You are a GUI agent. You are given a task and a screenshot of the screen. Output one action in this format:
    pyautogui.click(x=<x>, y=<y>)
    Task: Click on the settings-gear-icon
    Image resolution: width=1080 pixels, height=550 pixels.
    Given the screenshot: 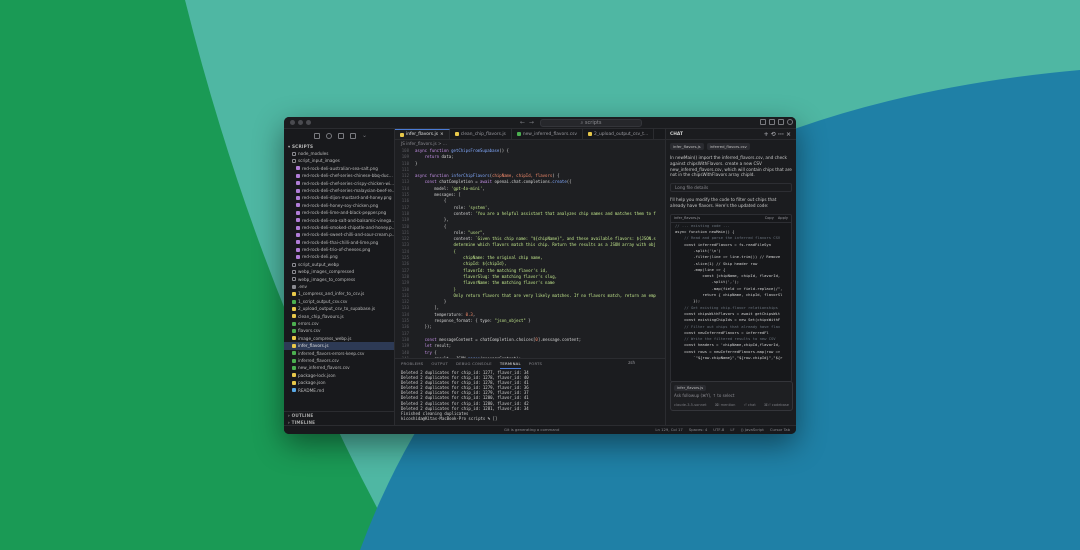 What is the action you would take?
    pyautogui.click(x=790, y=122)
    